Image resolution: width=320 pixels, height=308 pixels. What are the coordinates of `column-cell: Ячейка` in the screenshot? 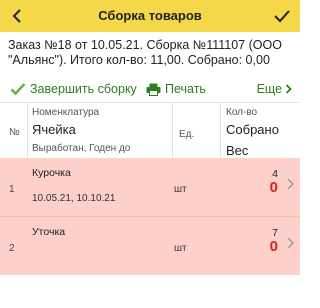 It's located at (54, 129).